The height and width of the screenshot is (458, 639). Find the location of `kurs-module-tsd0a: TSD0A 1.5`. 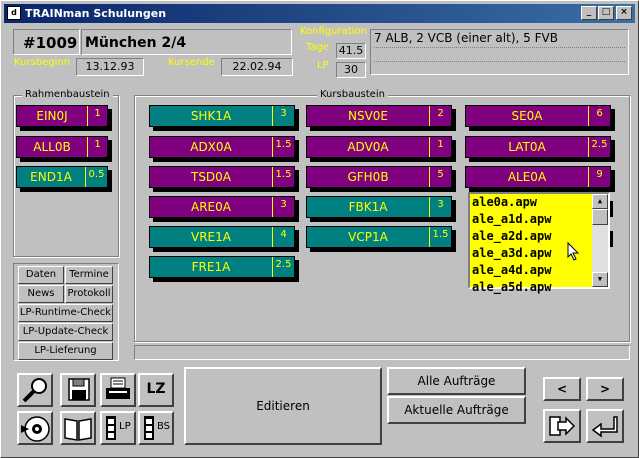

kurs-module-tsd0a: TSD0A 1.5 is located at coordinates (222, 177).